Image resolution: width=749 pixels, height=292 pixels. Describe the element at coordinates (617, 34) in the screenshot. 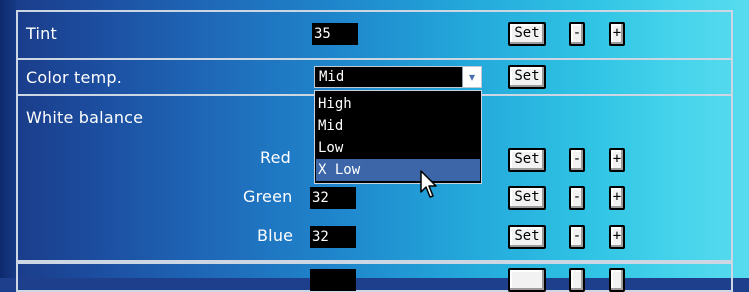

I see `tint-plus-button: +` at that location.